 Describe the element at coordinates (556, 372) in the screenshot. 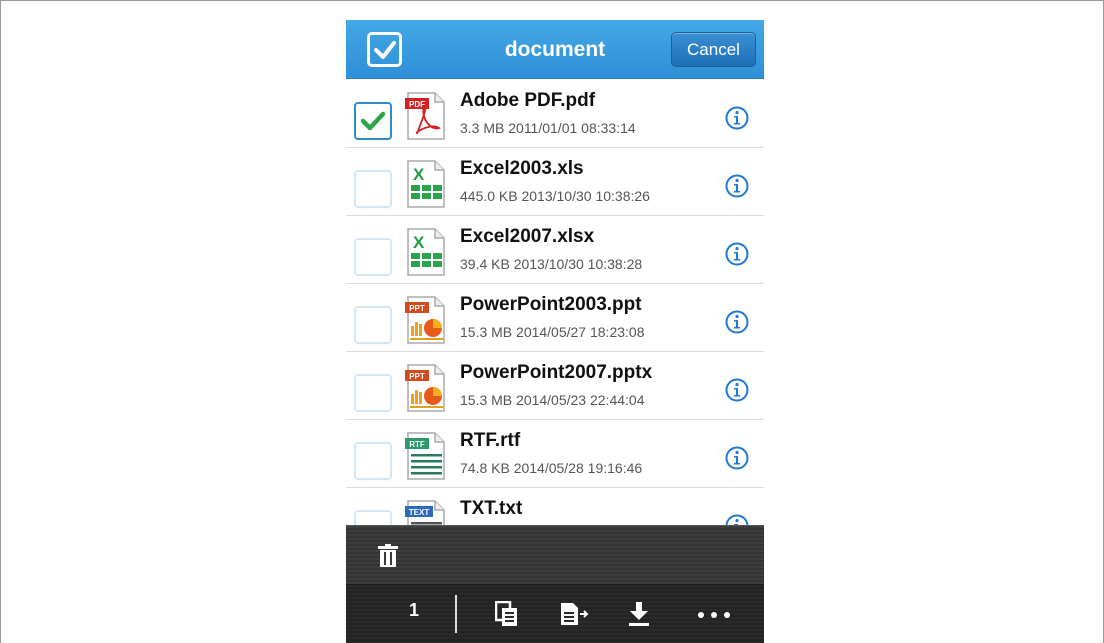

I see `file-name: PowerPoint2007.pptx` at that location.